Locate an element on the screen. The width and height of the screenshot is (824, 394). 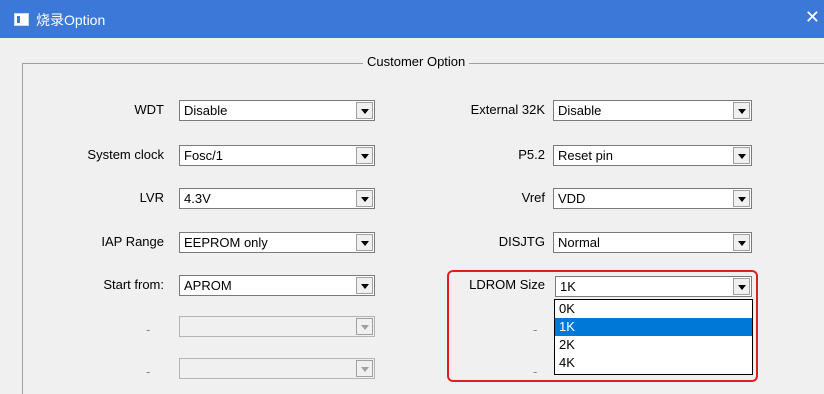
p52-label: P5.2 is located at coordinates (531, 154).